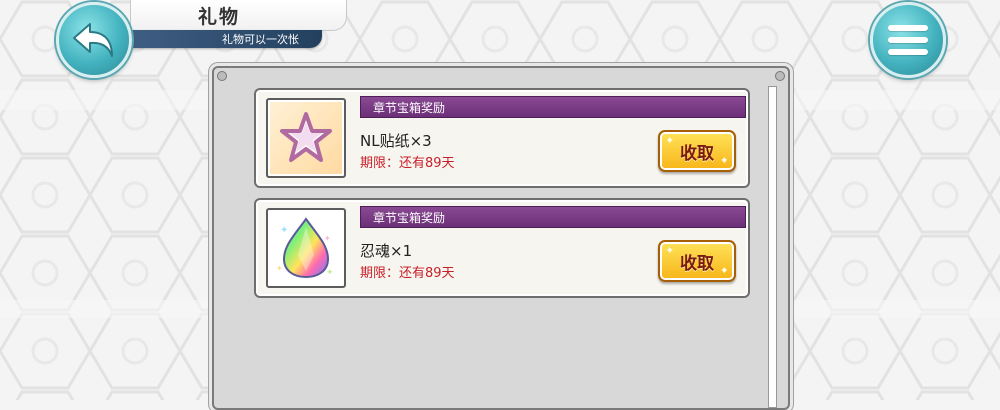 This screenshot has width=1000, height=410. Describe the element at coordinates (396, 141) in the screenshot. I see `item-name: NL贴纸×3` at that location.